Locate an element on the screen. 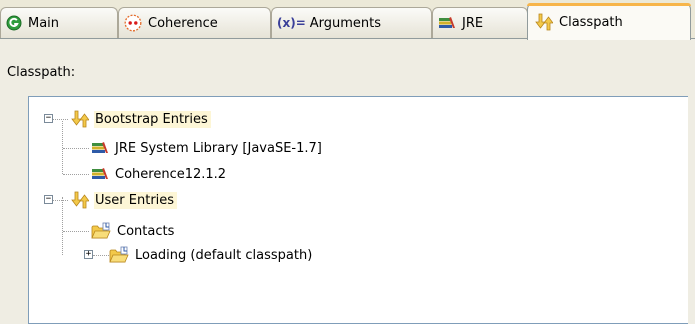 Image resolution: width=695 pixels, height=324 pixels. expand-toggle-loading: + is located at coordinates (88, 254).